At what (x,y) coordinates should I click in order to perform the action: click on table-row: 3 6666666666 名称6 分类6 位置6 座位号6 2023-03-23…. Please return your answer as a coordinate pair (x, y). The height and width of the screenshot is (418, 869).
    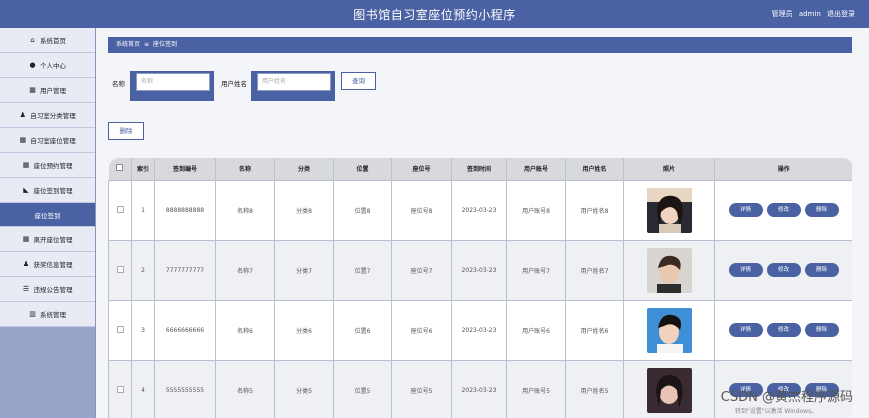
    Looking at the image, I should click on (480, 330).